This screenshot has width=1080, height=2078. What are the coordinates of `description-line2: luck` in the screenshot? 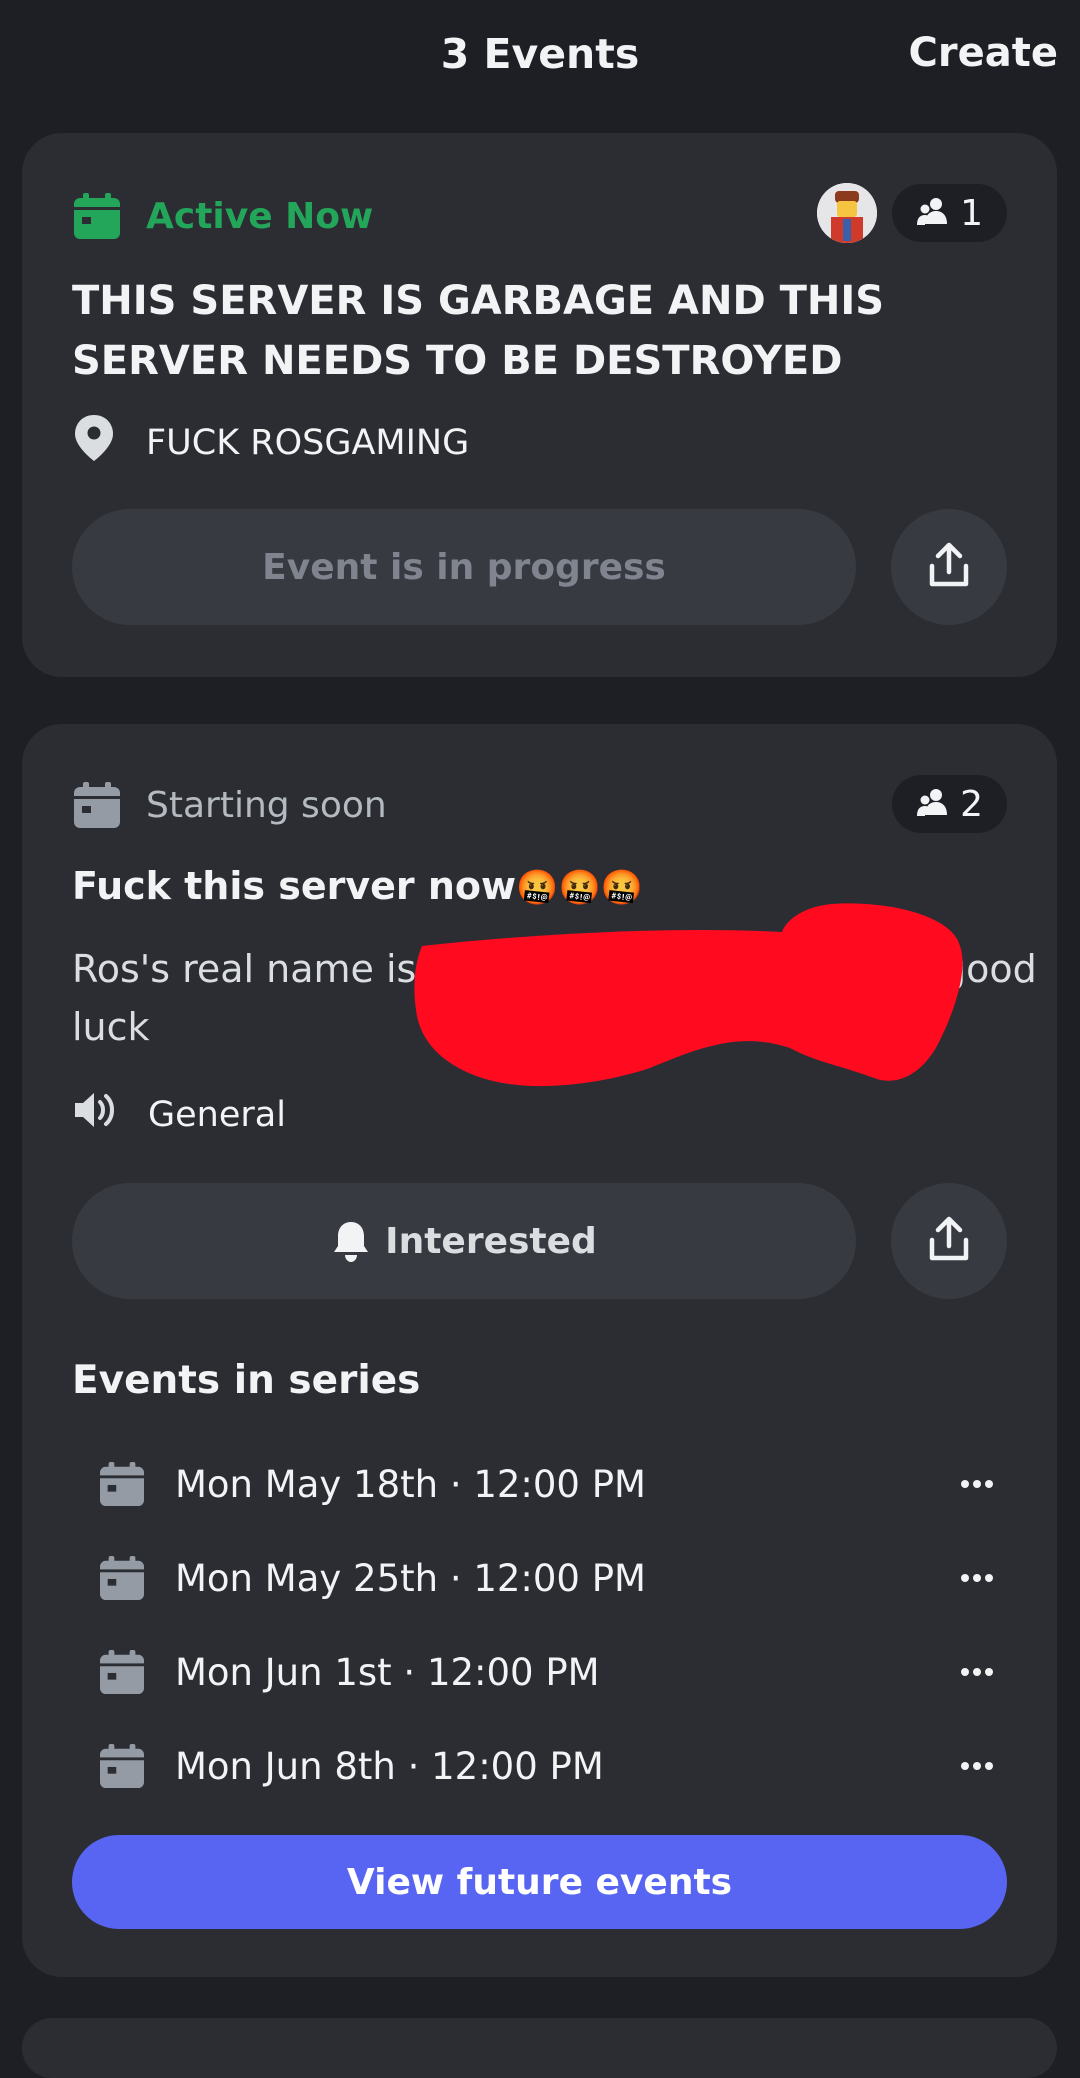 It's located at (111, 1027).